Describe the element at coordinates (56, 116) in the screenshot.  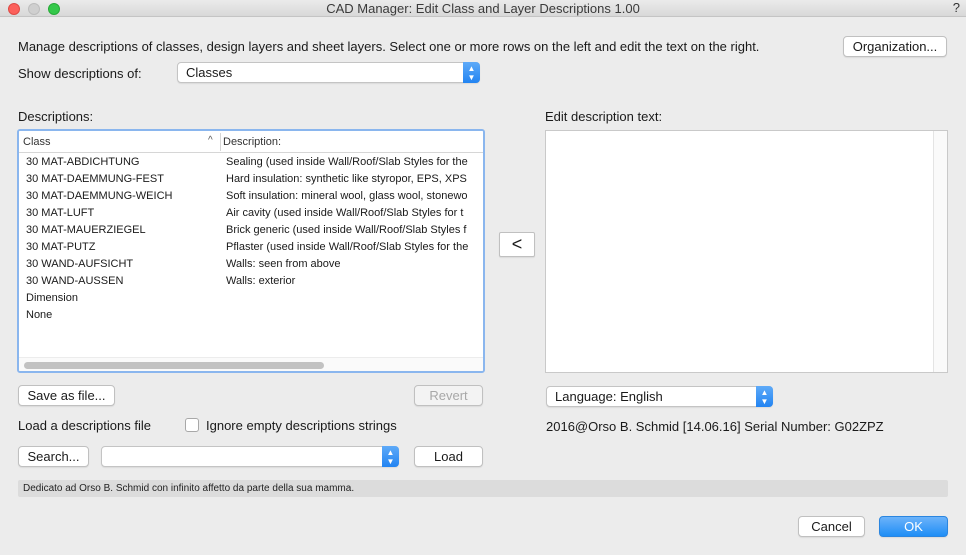
I see `descriptions-label: Descriptions:` at that location.